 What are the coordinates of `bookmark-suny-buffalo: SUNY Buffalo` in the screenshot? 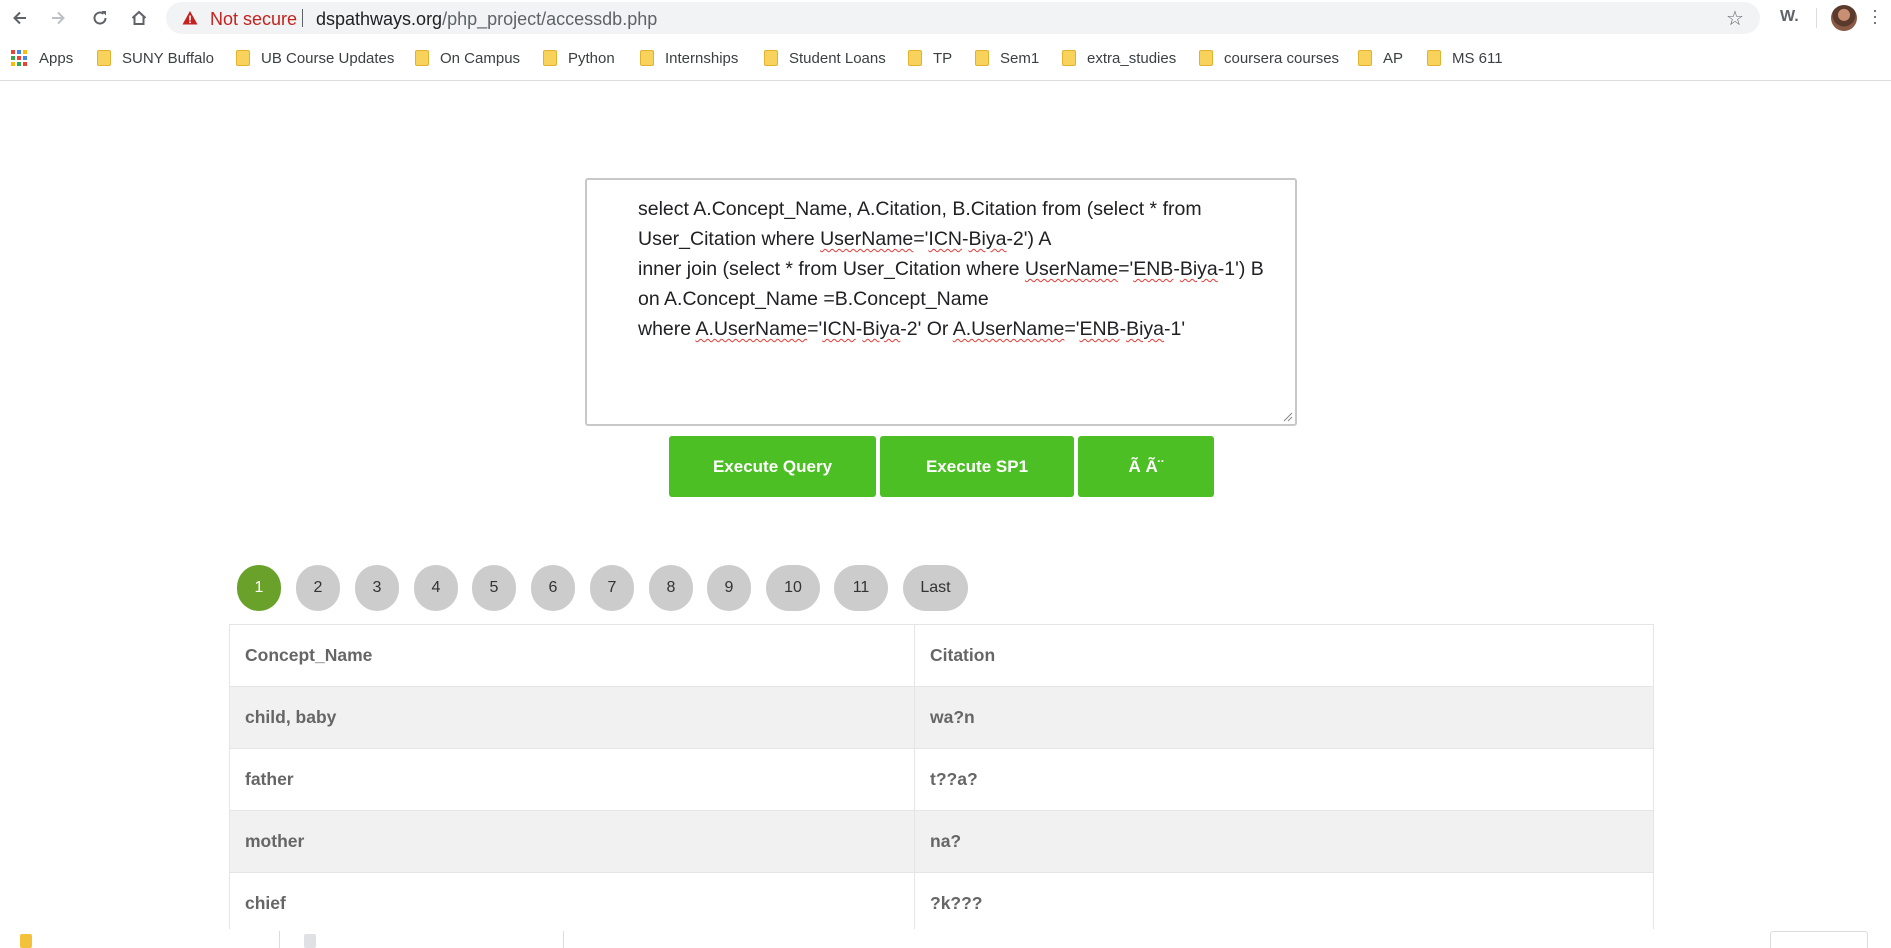 It's located at (155, 58).